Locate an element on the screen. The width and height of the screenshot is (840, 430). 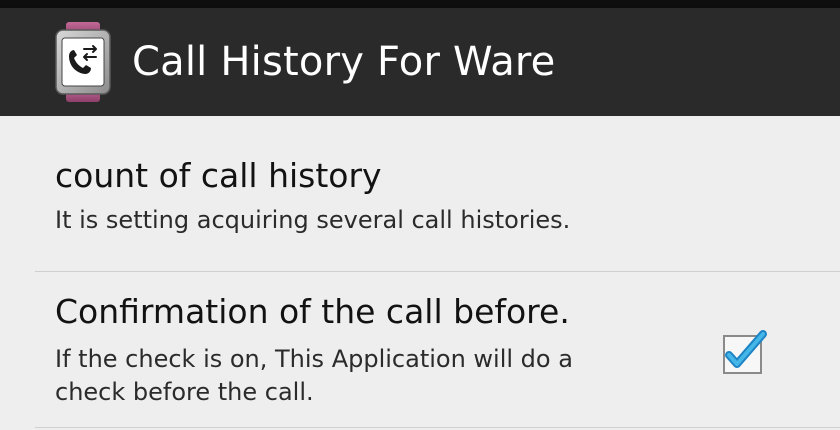
confirmation-checkbox is located at coordinates (744, 351).